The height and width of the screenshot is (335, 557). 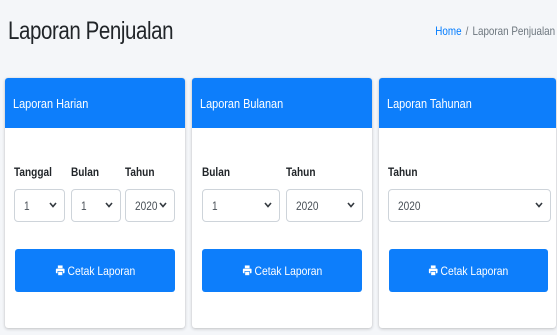 I want to click on tanggal-select: 1, so click(x=39, y=205).